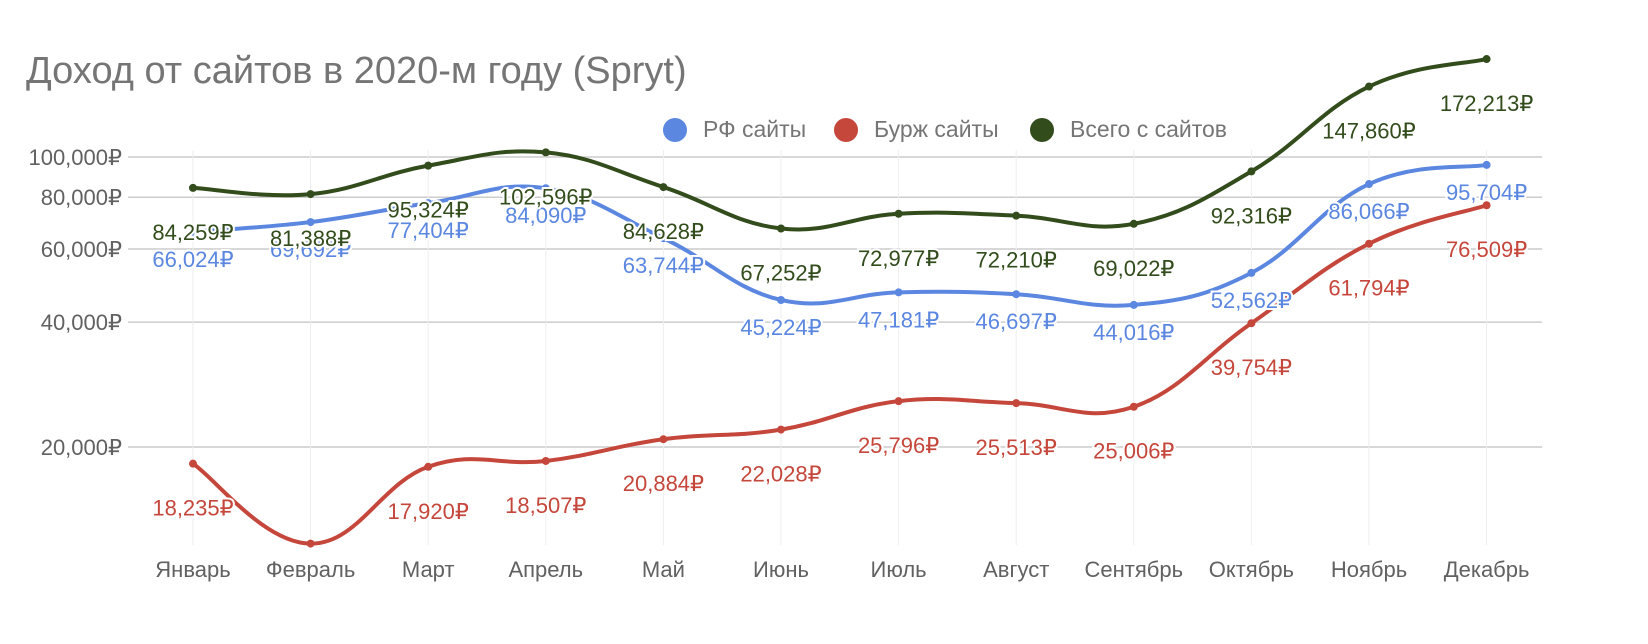  What do you see at coordinates (1487, 569) in the screenshot?
I see `x-tick-label: Декабрь` at bounding box center [1487, 569].